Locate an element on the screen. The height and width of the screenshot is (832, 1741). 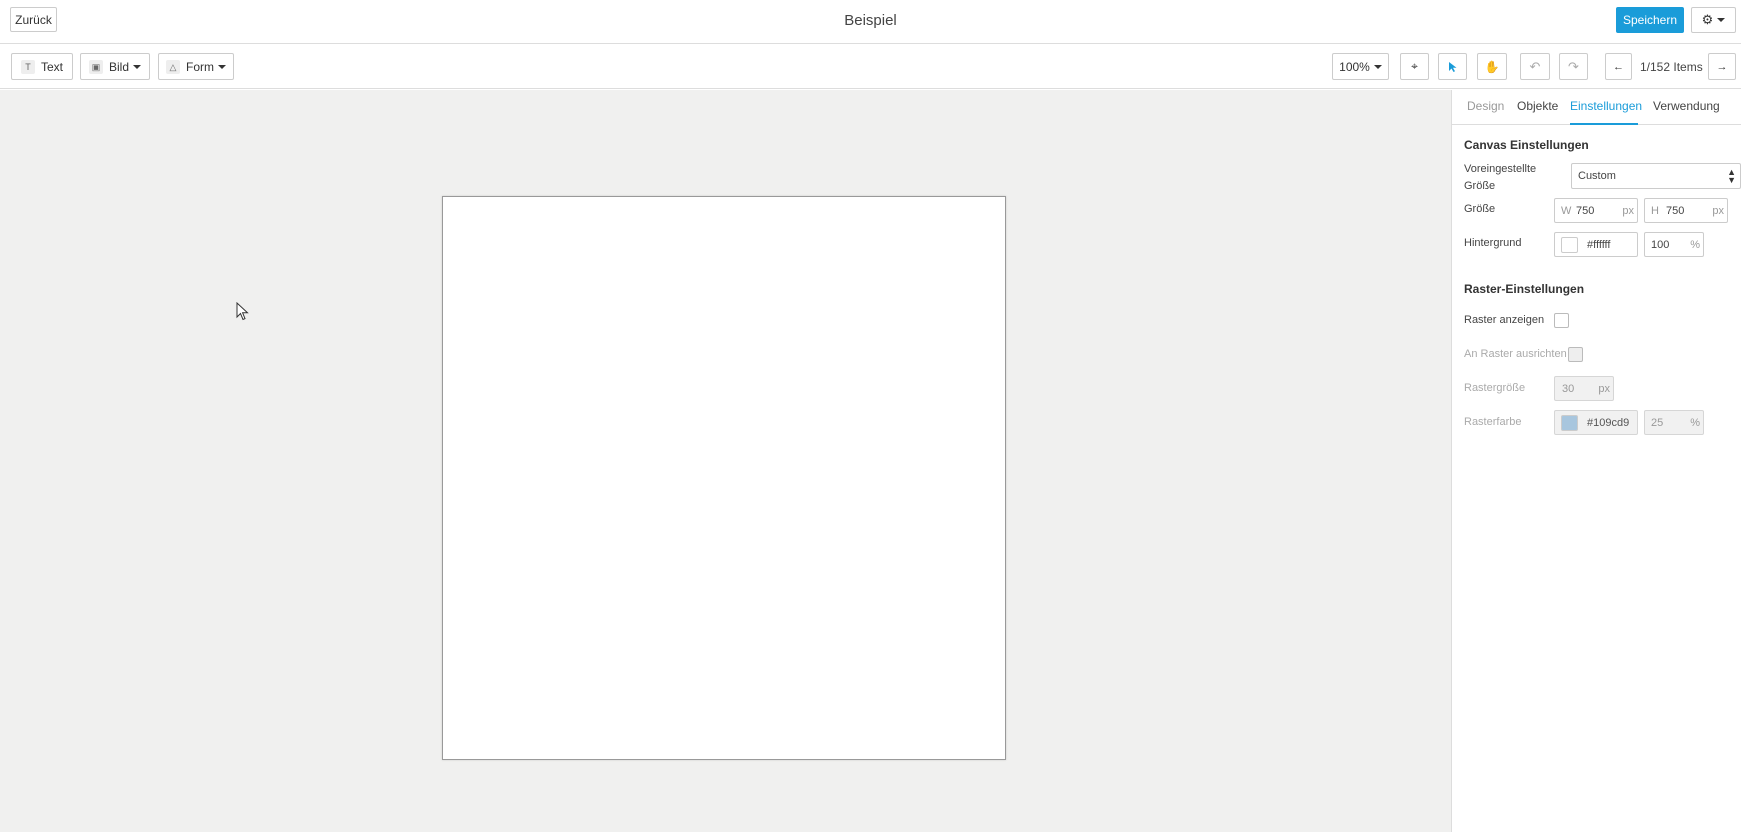
width-input: W 750 px is located at coordinates (1596, 210).